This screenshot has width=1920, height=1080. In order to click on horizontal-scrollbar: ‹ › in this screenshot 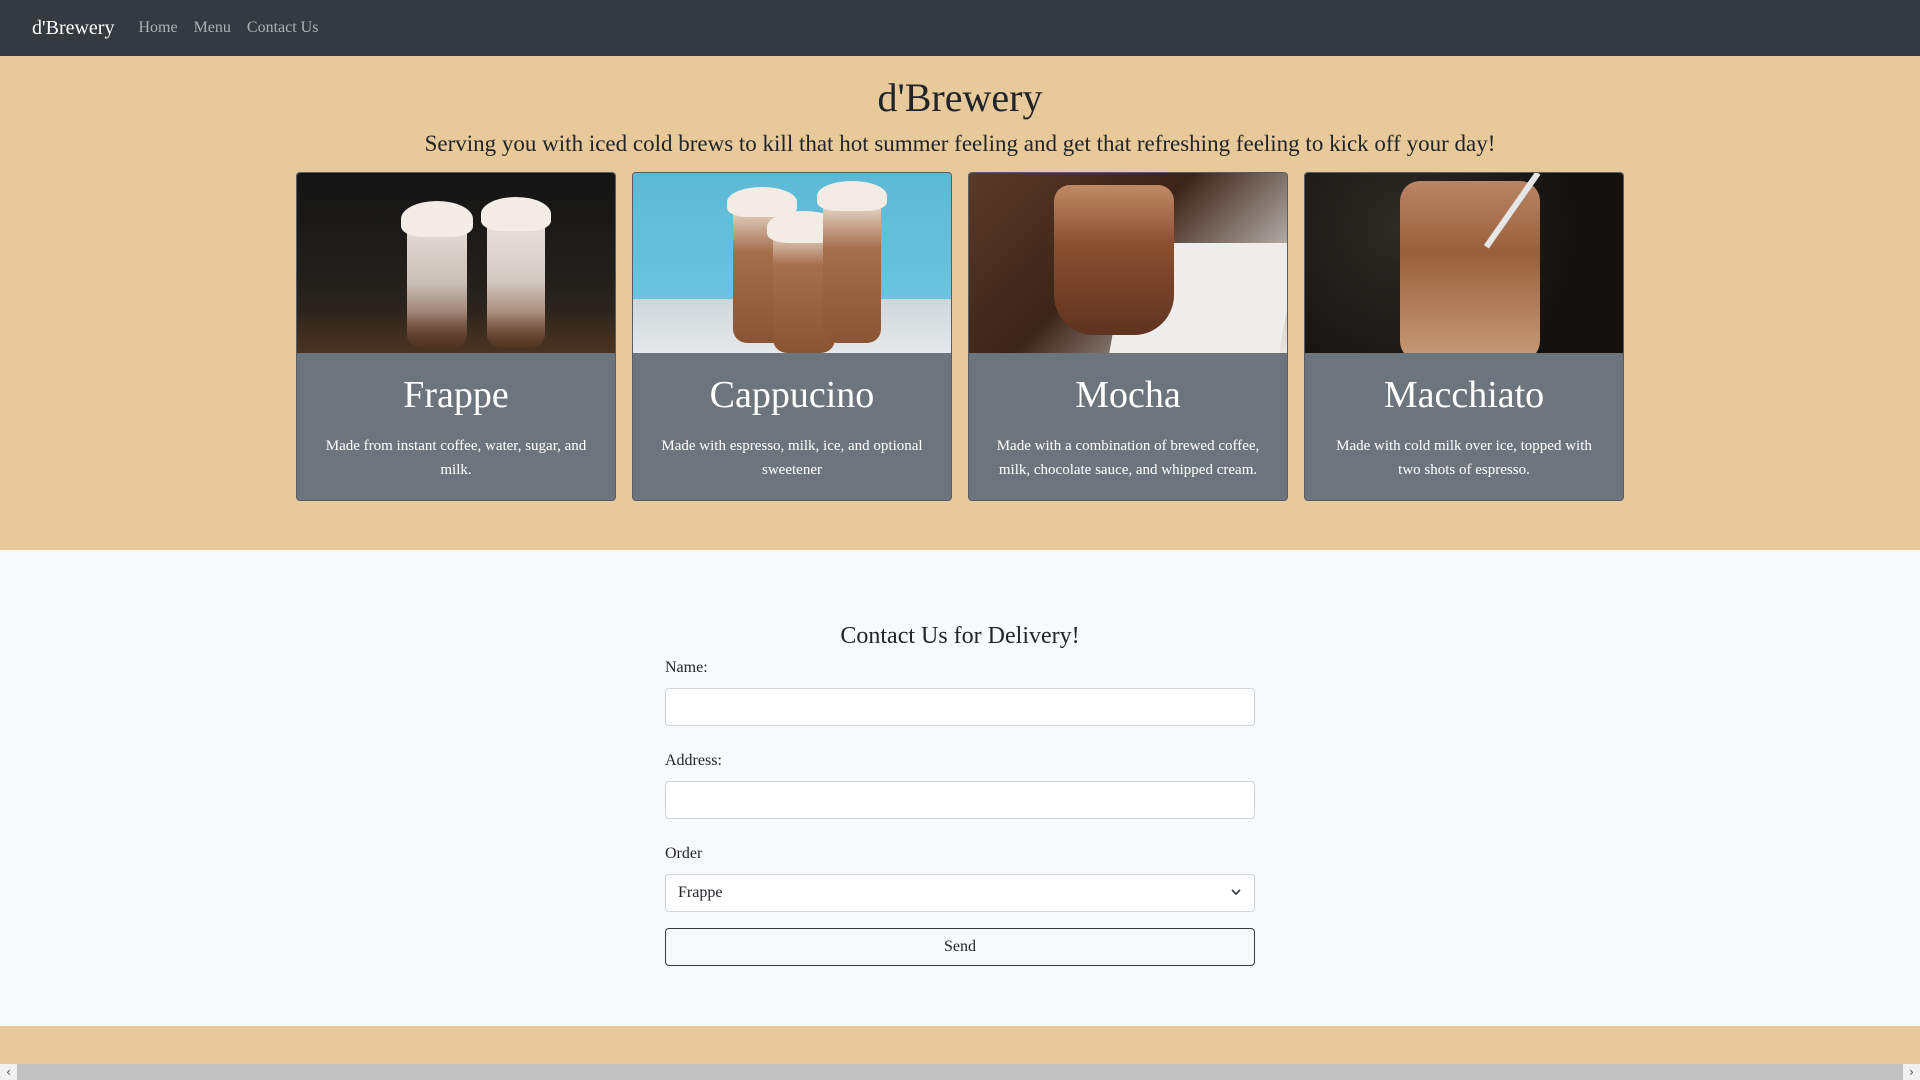, I will do `click(960, 1072)`.